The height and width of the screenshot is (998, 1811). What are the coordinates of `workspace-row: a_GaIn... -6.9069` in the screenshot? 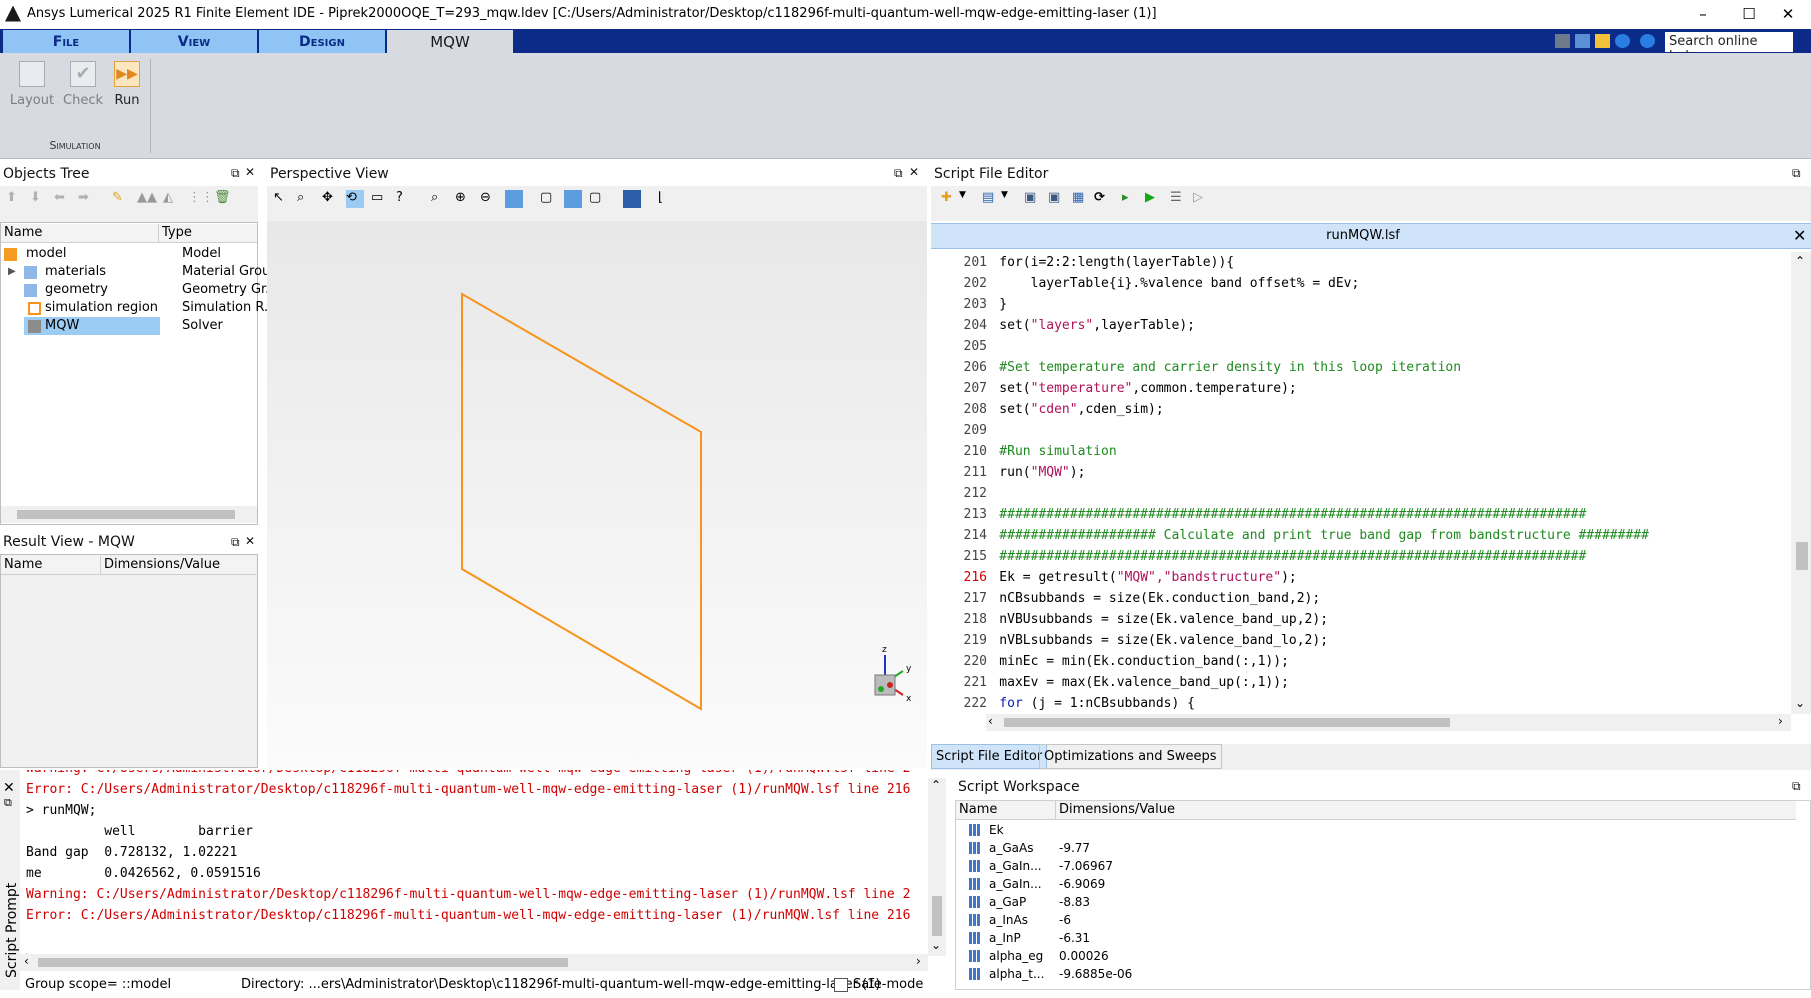 It's located at (1375, 884).